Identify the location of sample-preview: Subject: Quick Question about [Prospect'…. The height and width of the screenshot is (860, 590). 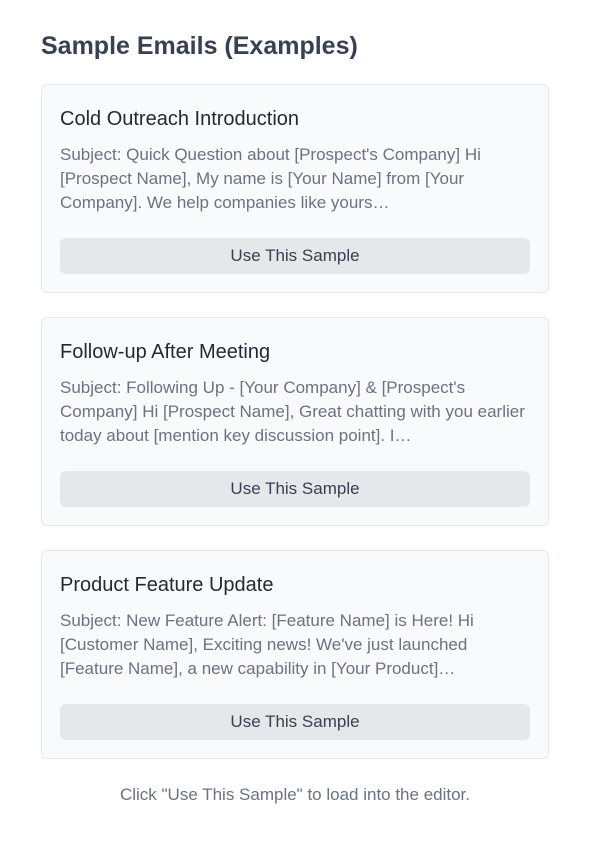
(270, 178).